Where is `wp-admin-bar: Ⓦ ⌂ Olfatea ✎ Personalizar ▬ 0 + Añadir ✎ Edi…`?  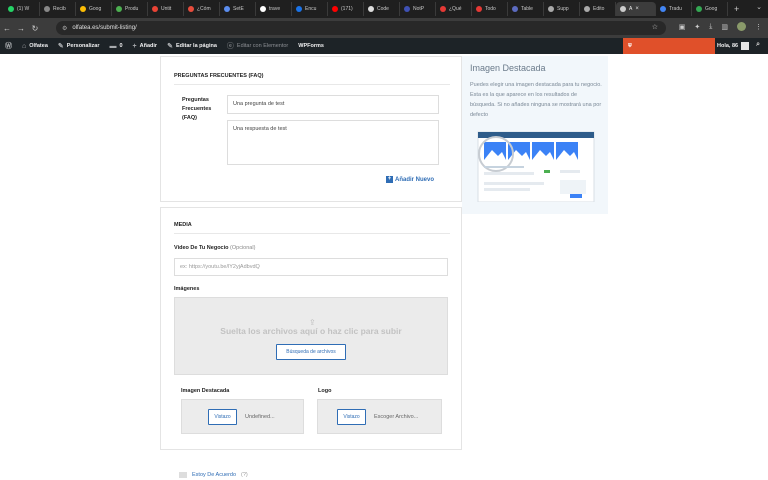
wp-admin-bar: Ⓦ ⌂ Olfatea ✎ Personalizar ▬ 0 + Añadir ✎ Edi… is located at coordinates (384, 46).